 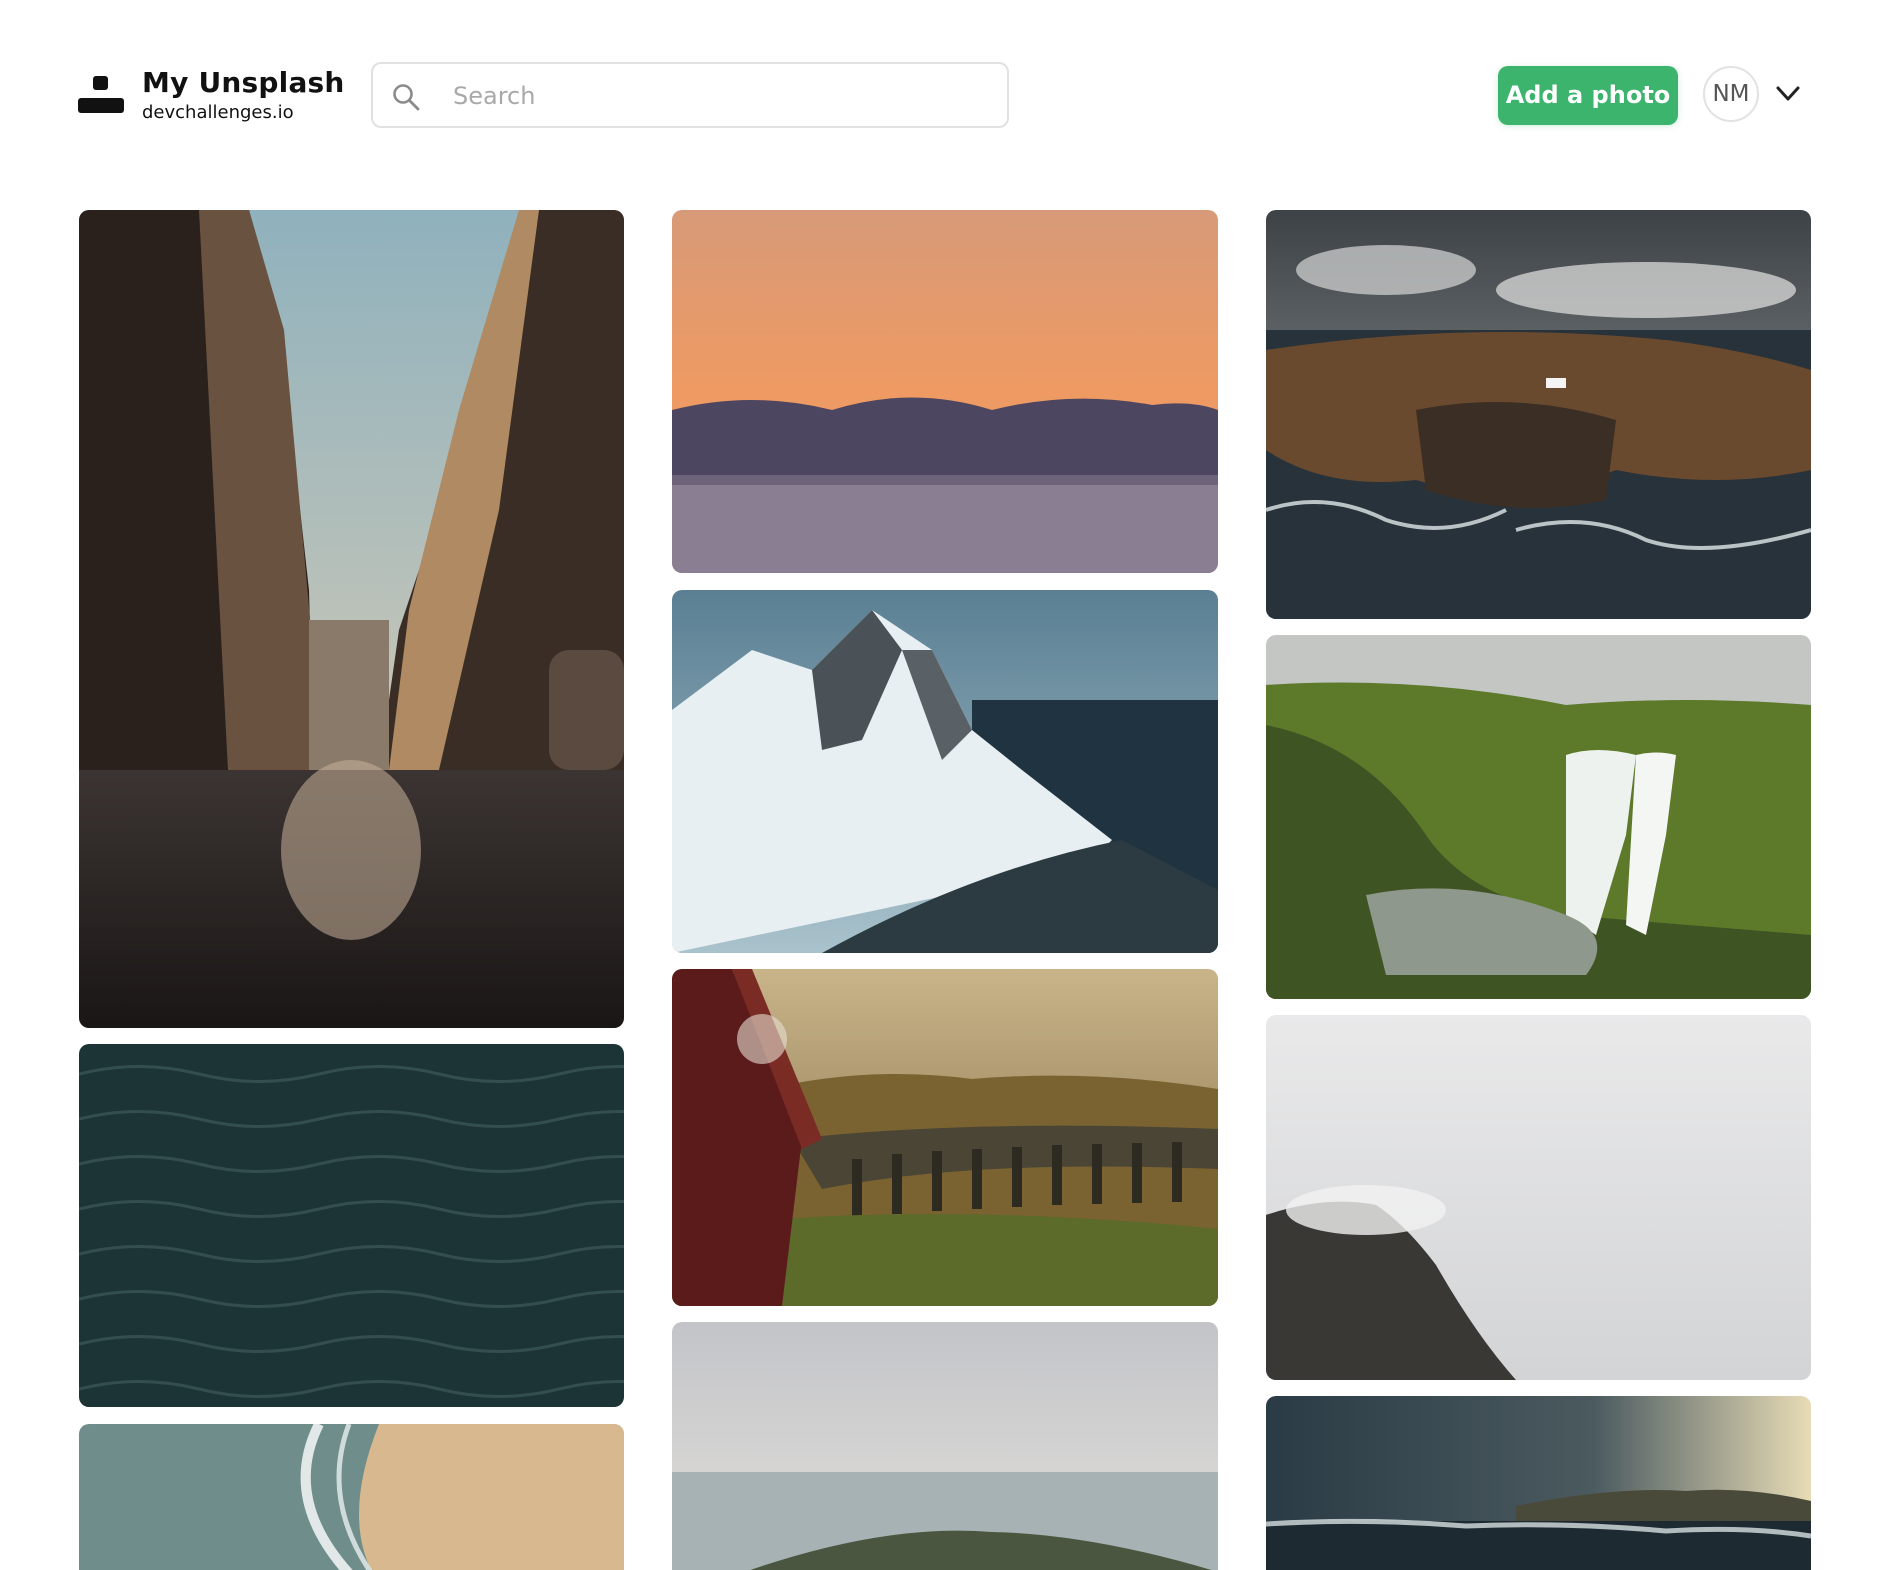 I want to click on chevron-down-icon, so click(x=1788, y=94).